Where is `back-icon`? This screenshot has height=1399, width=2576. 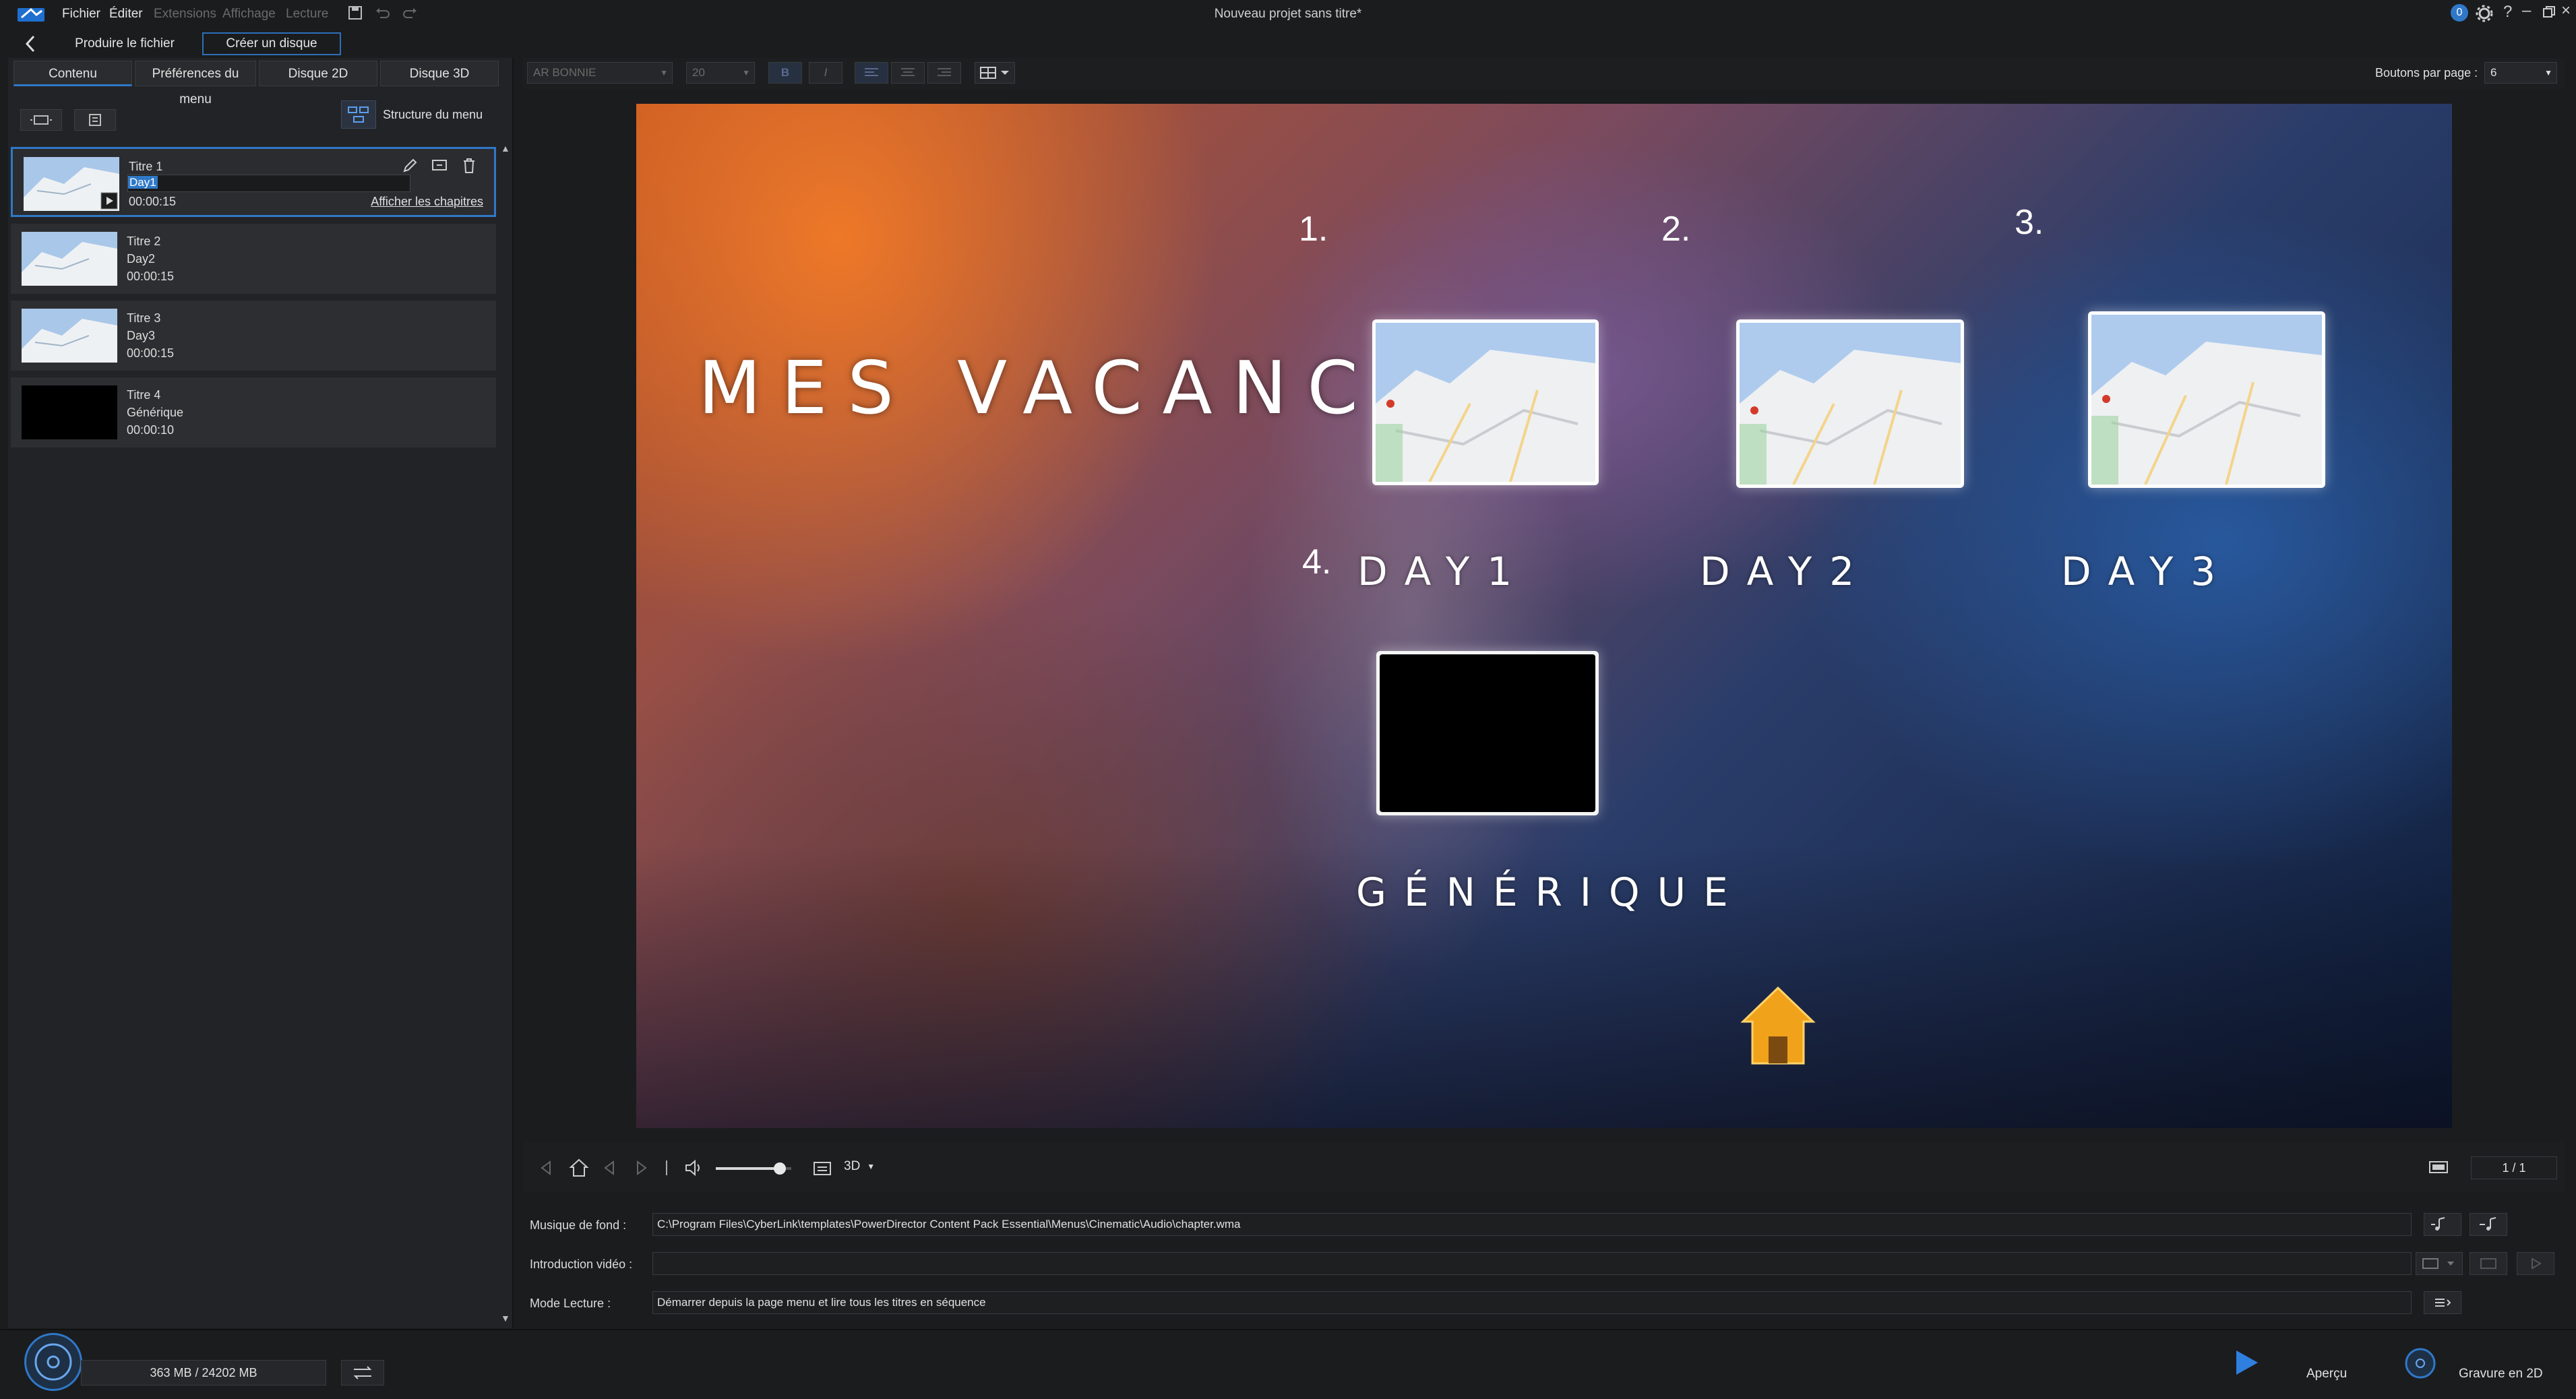
back-icon is located at coordinates (31, 44).